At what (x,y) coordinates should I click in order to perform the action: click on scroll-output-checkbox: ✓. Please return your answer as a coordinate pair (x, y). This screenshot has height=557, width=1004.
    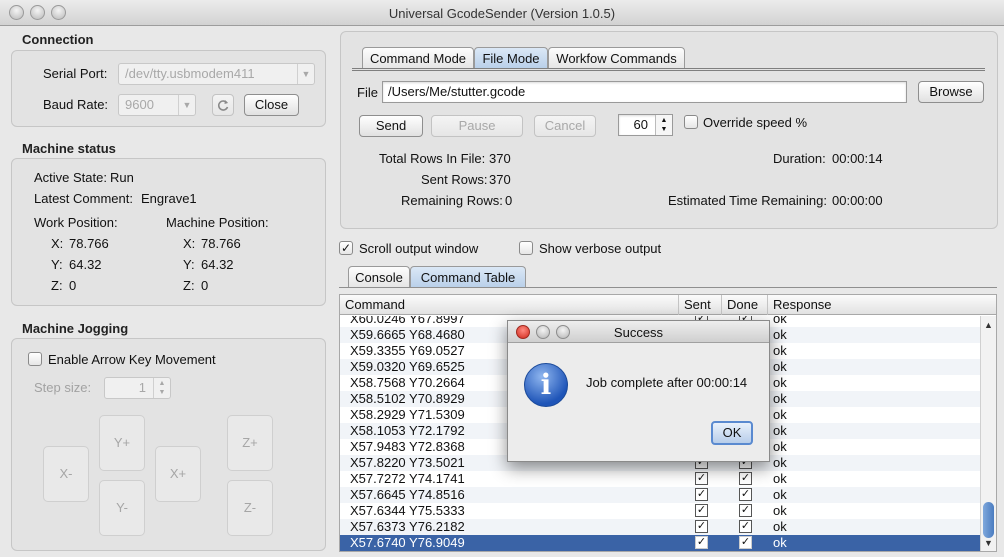
    Looking at the image, I should click on (346, 248).